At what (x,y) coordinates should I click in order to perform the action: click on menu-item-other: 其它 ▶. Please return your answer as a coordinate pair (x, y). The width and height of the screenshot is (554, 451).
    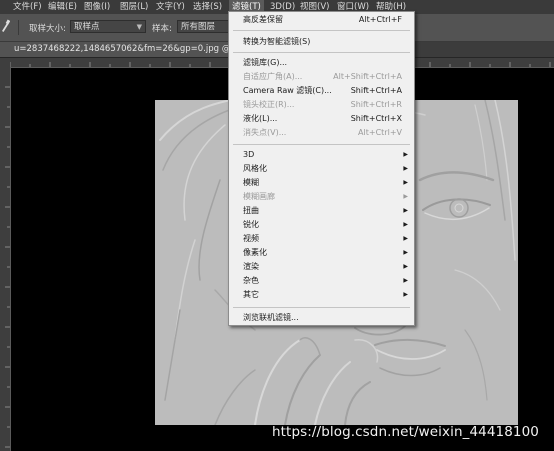
    Looking at the image, I should click on (321, 295).